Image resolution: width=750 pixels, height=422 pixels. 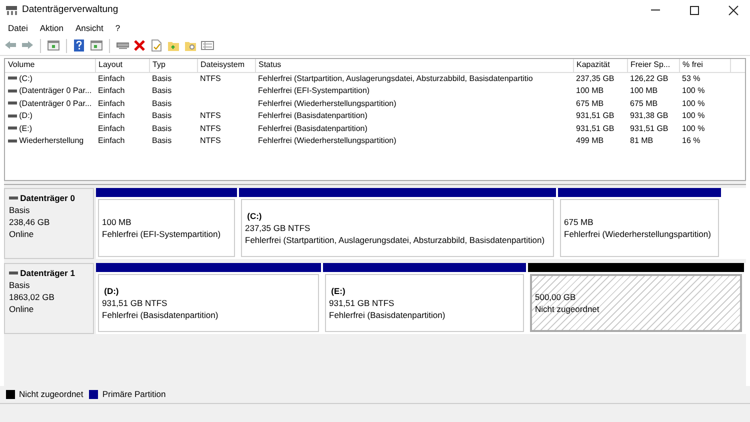 What do you see at coordinates (25, 116) in the screenshot?
I see `volume-name: (D:)` at bounding box center [25, 116].